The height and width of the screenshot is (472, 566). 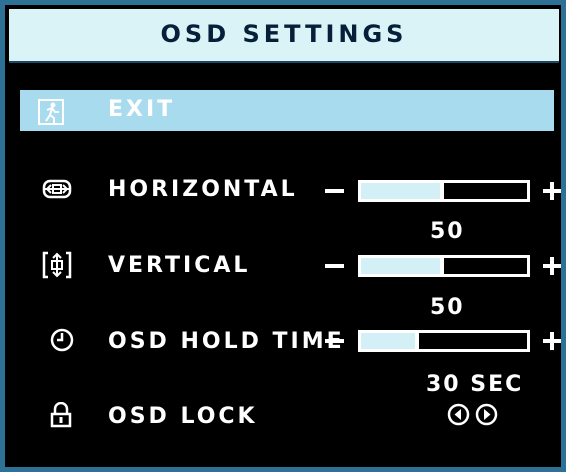 I want to click on osd-hold-time-slider, so click(x=444, y=341).